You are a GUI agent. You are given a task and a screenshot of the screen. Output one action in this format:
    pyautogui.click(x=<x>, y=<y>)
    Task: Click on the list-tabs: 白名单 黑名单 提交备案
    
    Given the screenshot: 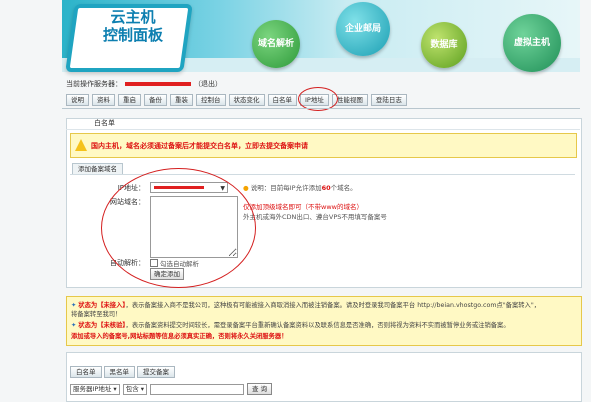 What is the action you would take?
    pyautogui.click(x=123, y=372)
    